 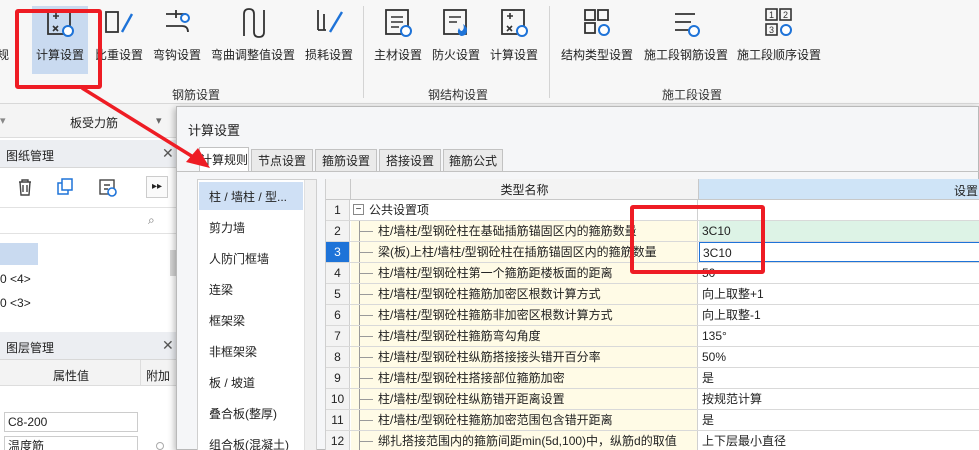 What do you see at coordinates (310, 315) in the screenshot?
I see `category-scrollbar` at bounding box center [310, 315].